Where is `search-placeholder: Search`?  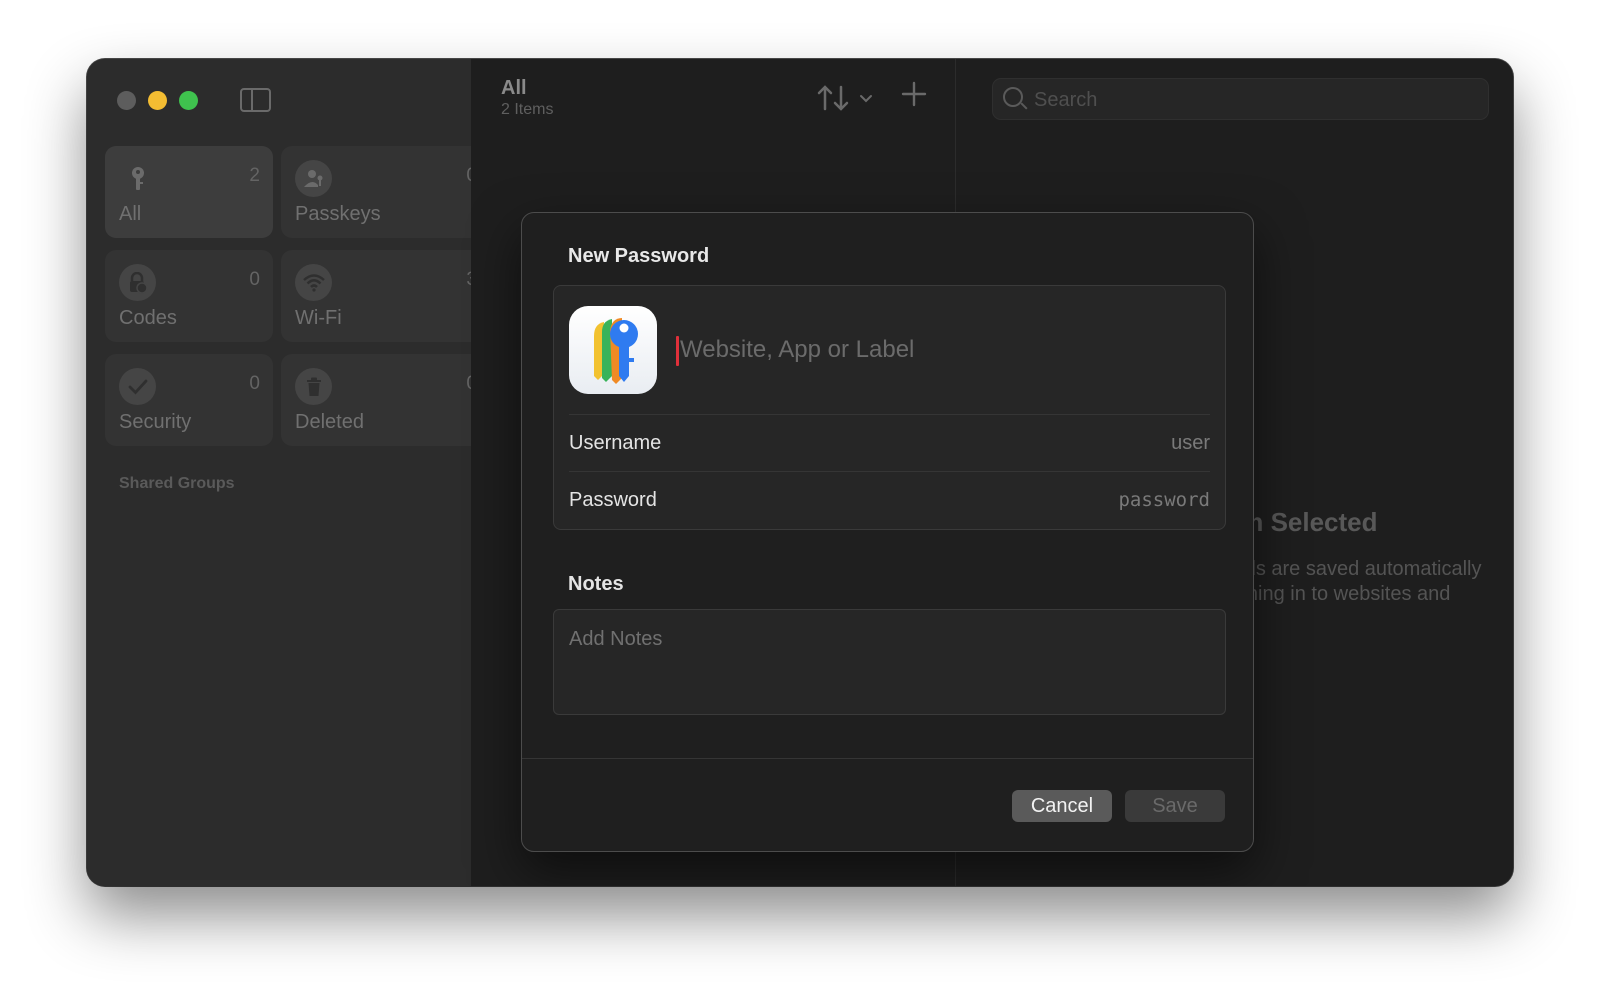
search-placeholder: Search is located at coordinates (1066, 100).